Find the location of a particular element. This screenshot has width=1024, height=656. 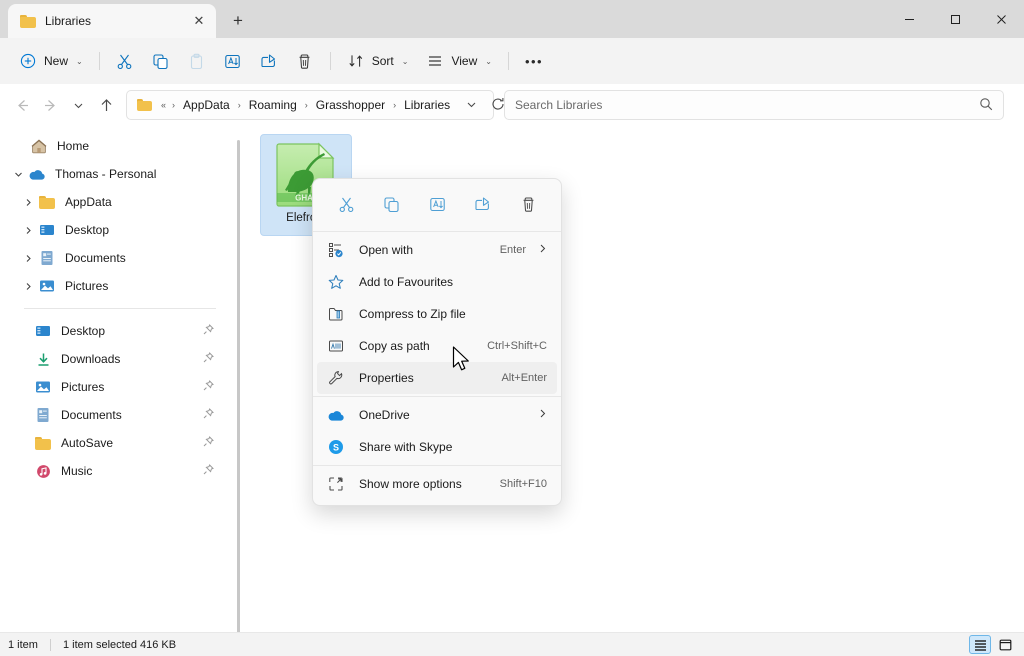

minimize-button is located at coordinates (909, 19).